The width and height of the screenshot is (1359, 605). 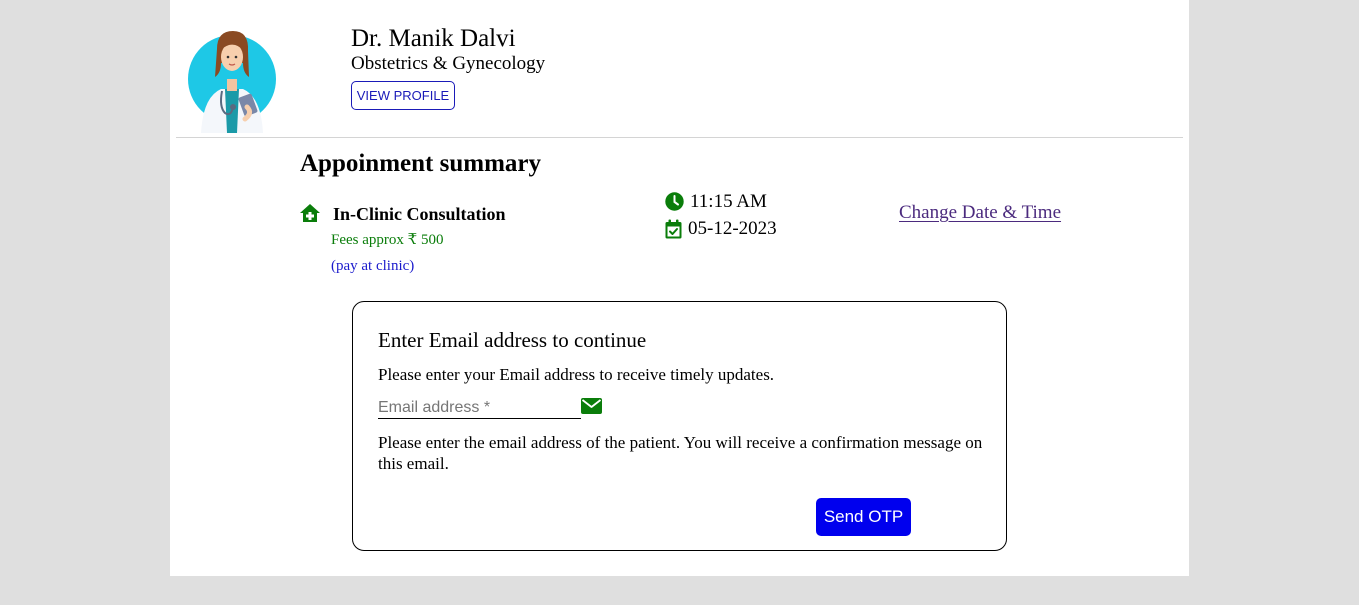 What do you see at coordinates (512, 340) in the screenshot?
I see `email-form-title: Enter Email address to continue` at bounding box center [512, 340].